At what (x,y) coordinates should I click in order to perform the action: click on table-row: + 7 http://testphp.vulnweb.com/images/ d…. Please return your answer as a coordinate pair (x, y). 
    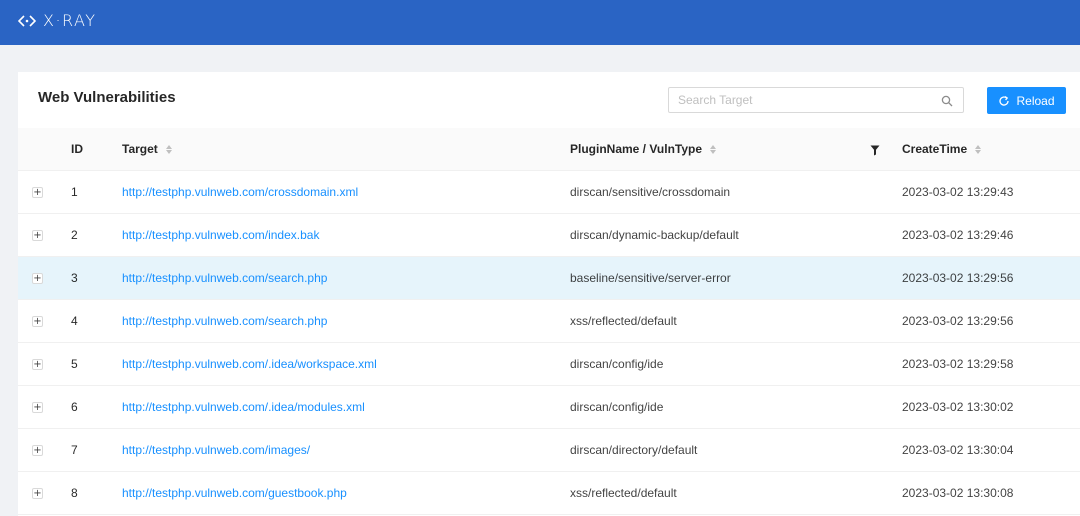
    Looking at the image, I should click on (549, 450).